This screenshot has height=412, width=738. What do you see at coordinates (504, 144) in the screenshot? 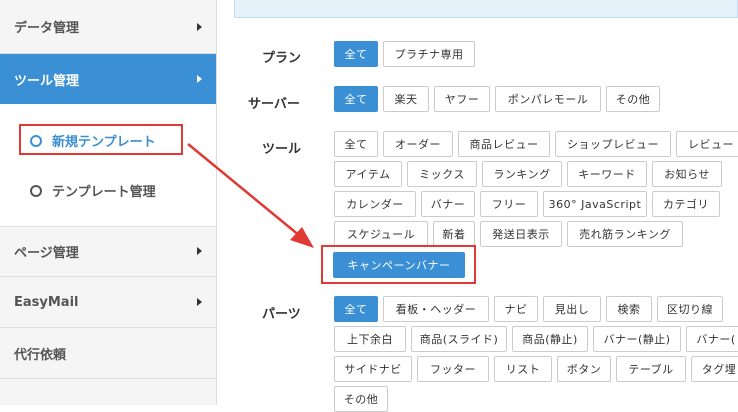
I see `tool-option-product-review: 商品レビュー` at bounding box center [504, 144].